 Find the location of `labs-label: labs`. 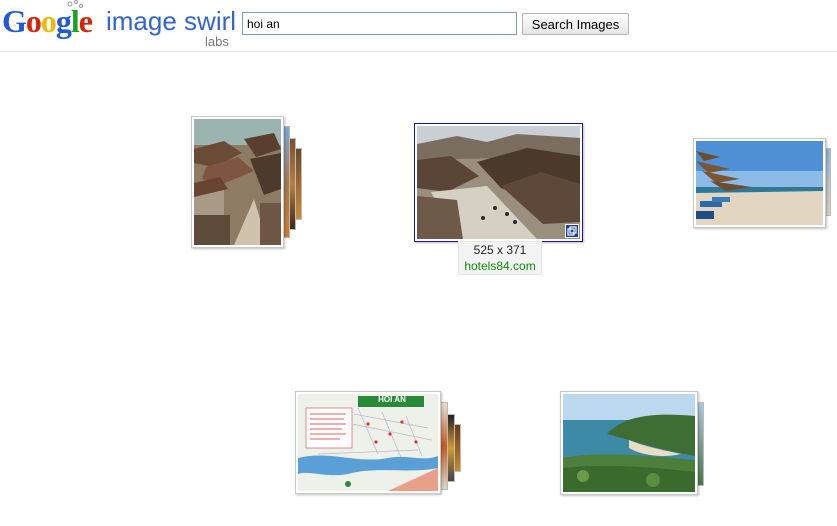

labs-label: labs is located at coordinates (217, 41).